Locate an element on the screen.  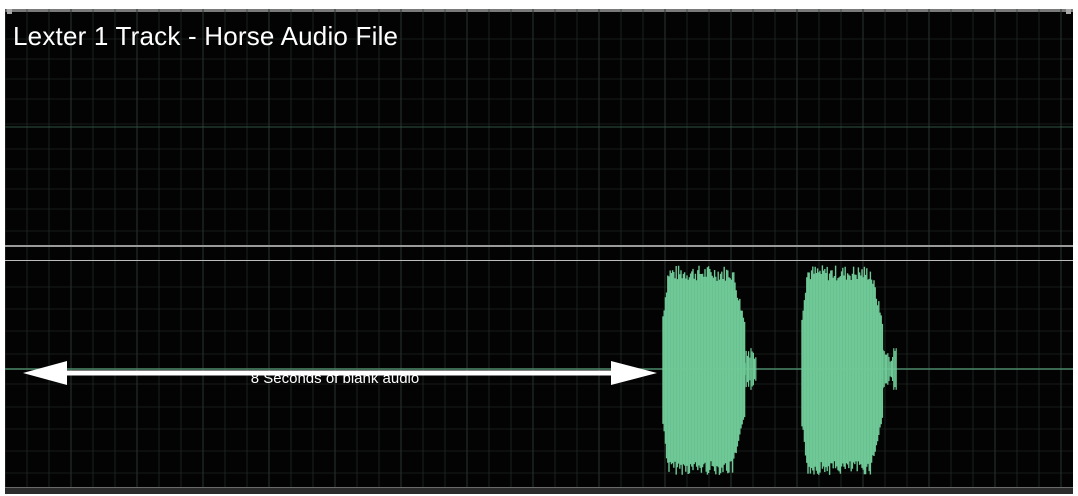
arrow-head-left is located at coordinates (45, 373).